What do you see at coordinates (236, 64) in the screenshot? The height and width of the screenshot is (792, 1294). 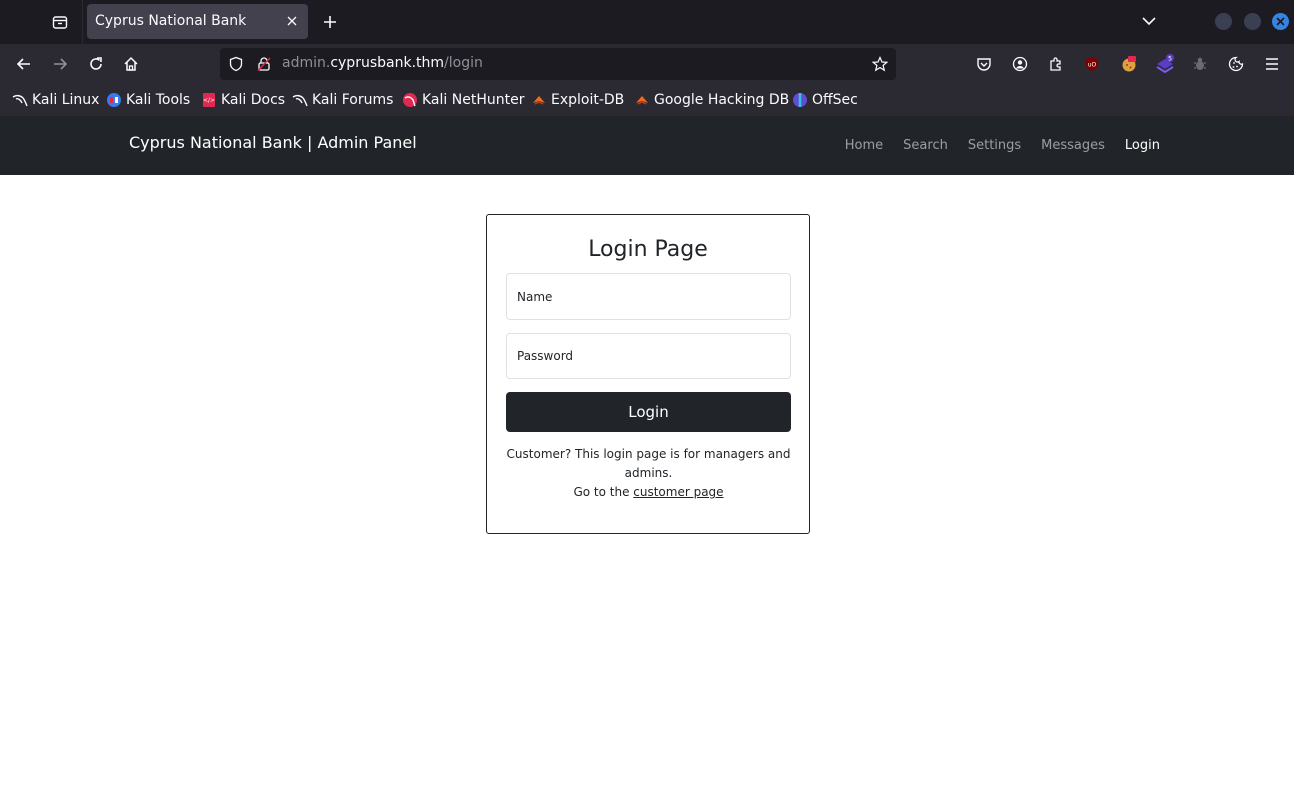 I see `tracking-protection-shield-icon` at bounding box center [236, 64].